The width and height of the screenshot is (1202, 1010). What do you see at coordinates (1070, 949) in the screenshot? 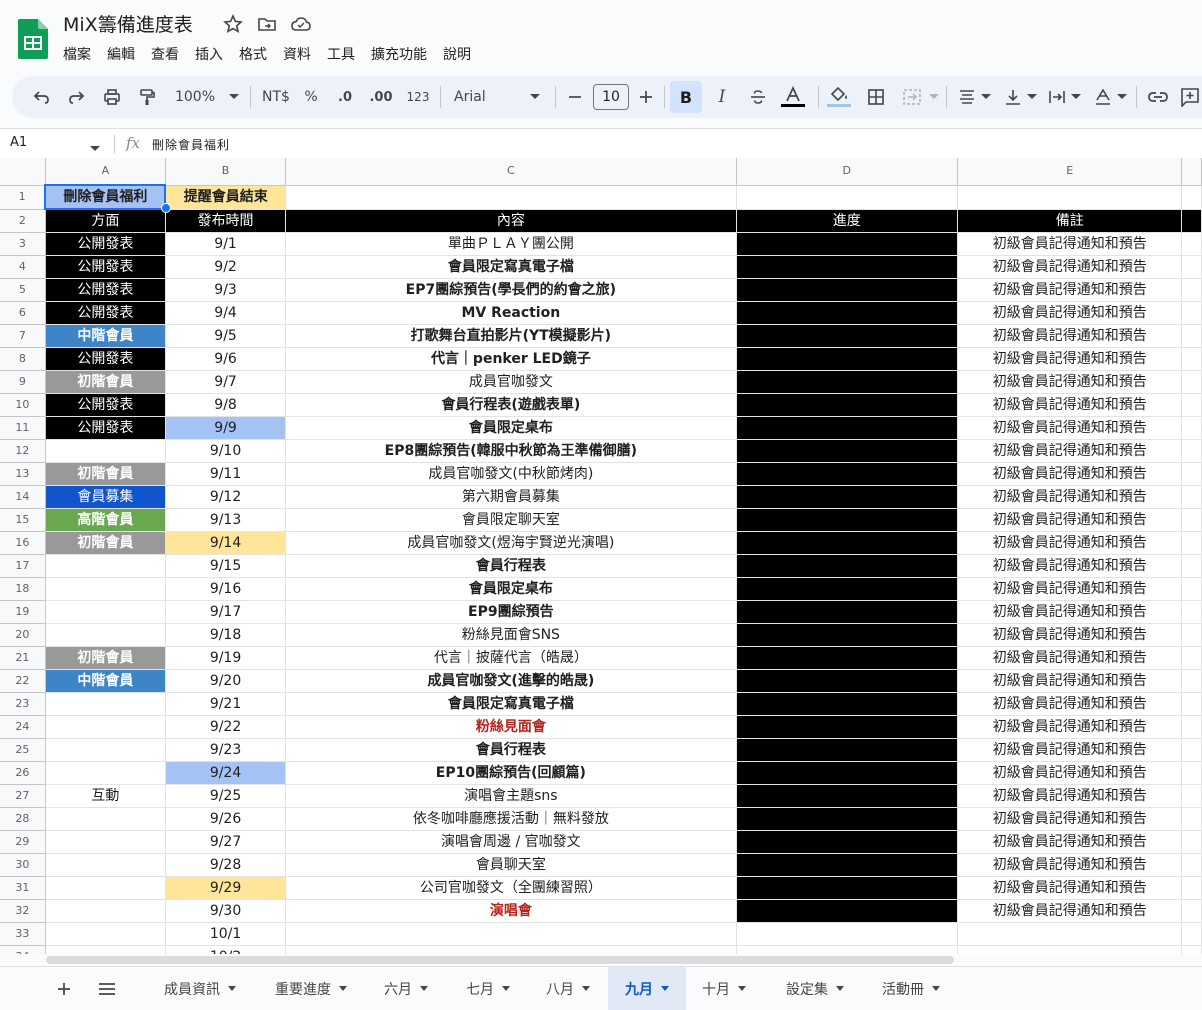
I see `cell-notes` at bounding box center [1070, 949].